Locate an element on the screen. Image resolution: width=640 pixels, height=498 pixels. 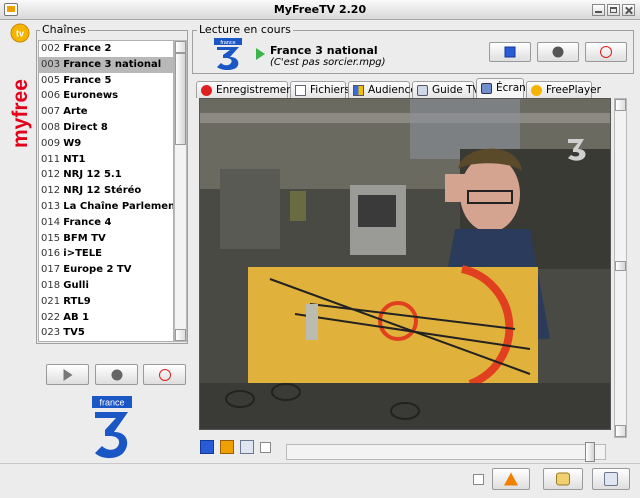
tab-label: Audience is located at coordinates (392, 90).